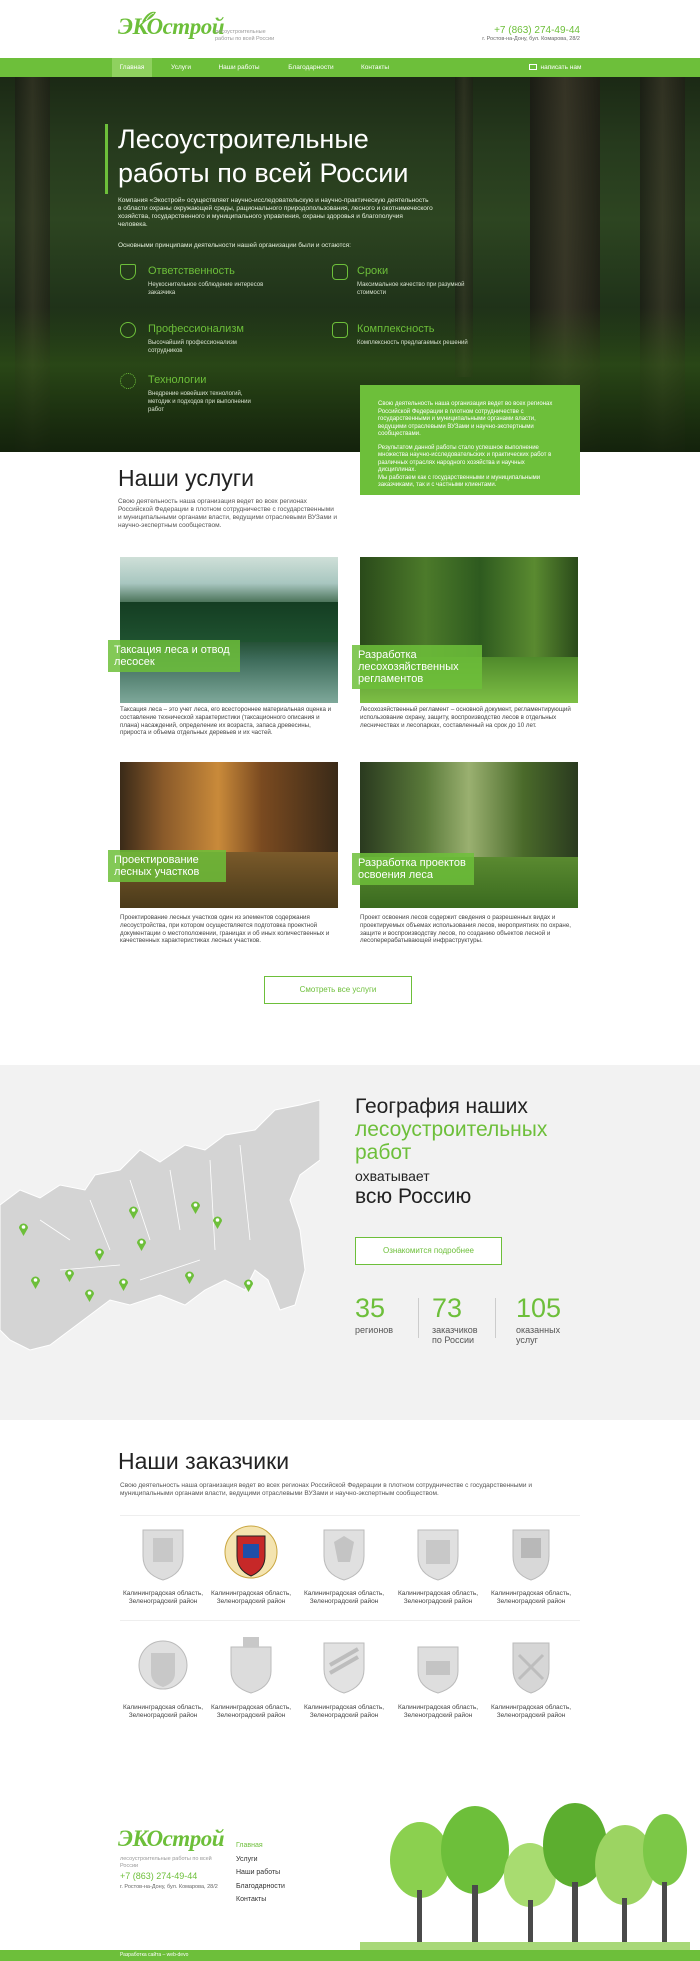  What do you see at coordinates (192, 347) in the screenshot?
I see `feature-text: Высочайший профессионализм сотрудников` at bounding box center [192, 347].